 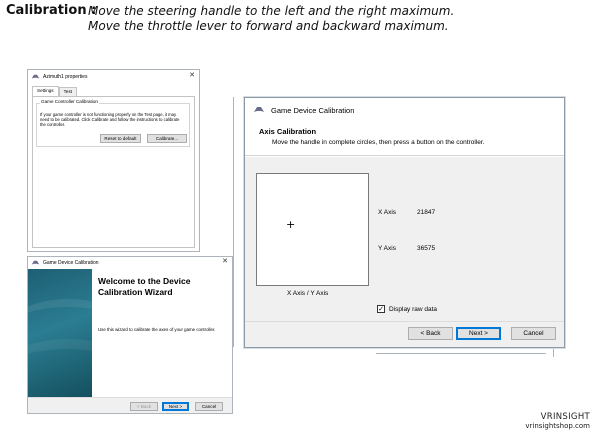 I want to click on y-axis-label: Y Axis, so click(x=387, y=248).